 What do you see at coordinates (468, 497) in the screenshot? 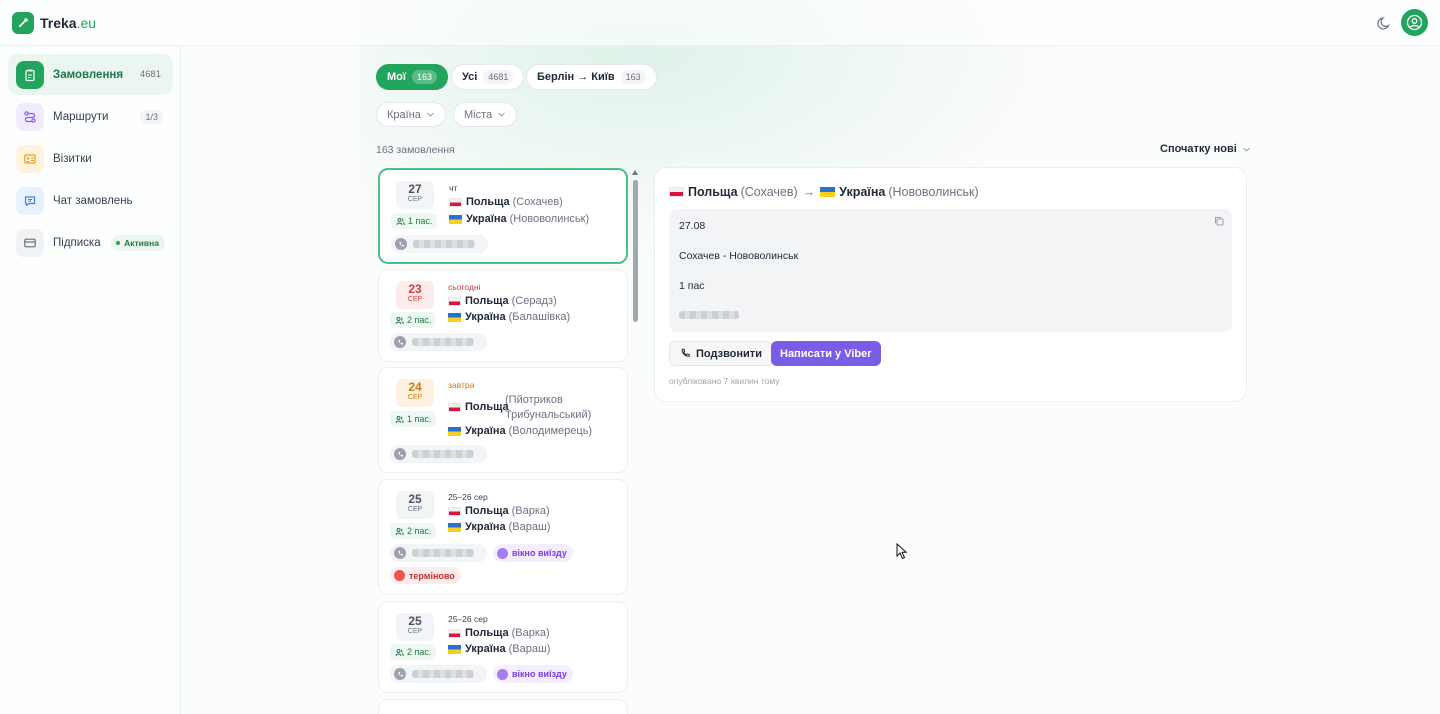
I see `day-label: 25–26 сер` at bounding box center [468, 497].